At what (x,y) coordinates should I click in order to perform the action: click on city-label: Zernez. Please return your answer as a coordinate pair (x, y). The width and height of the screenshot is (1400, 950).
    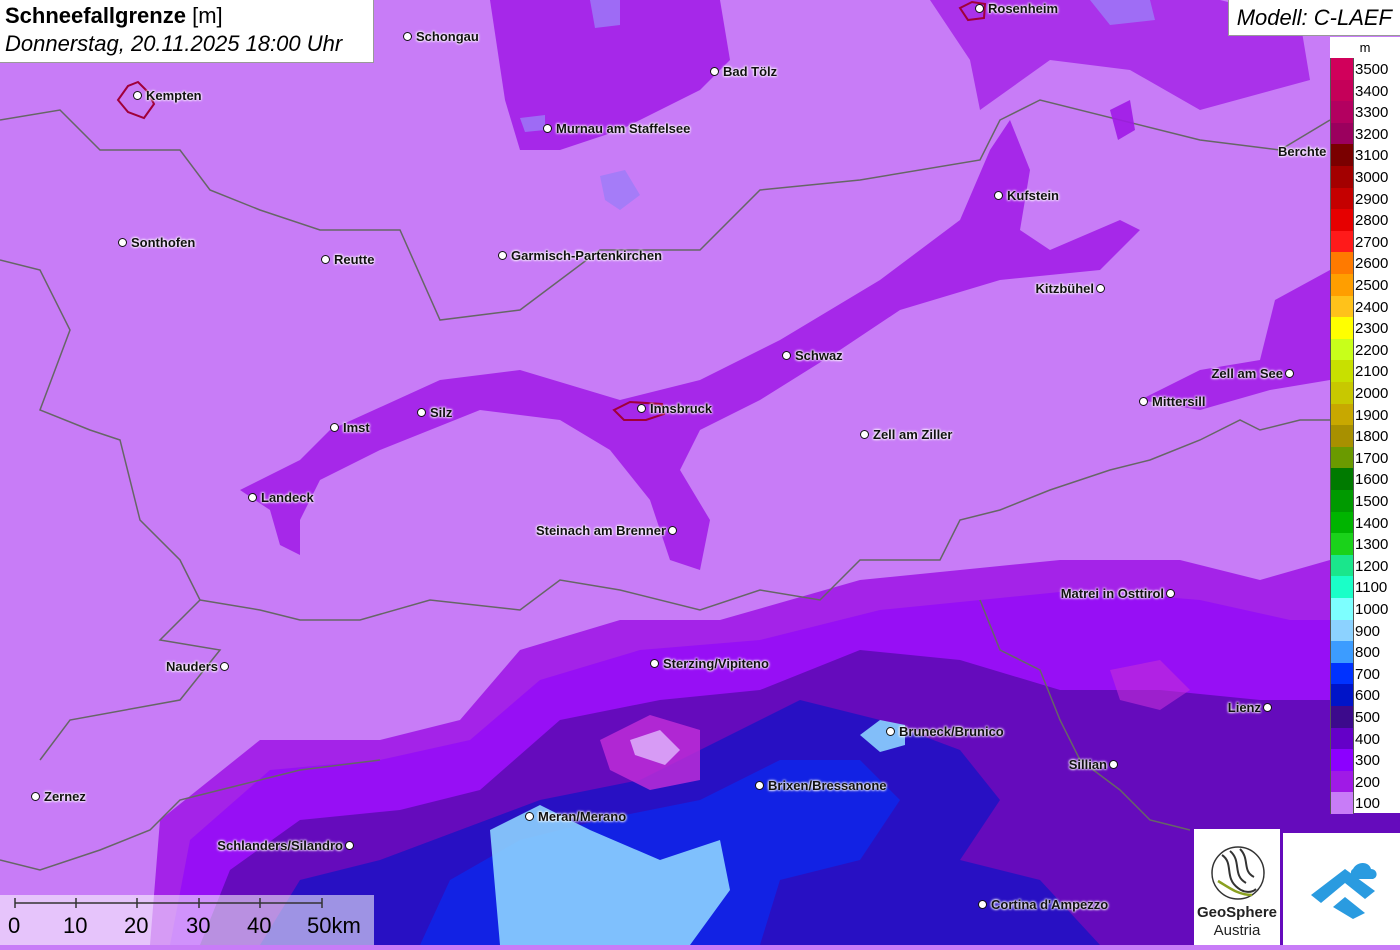
    Looking at the image, I should click on (65, 796).